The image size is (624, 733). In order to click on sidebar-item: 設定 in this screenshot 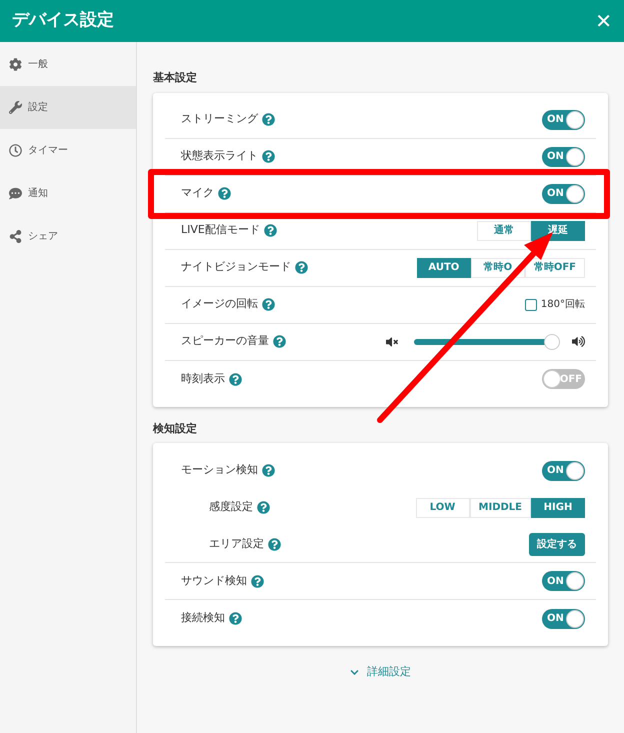, I will do `click(68, 107)`.